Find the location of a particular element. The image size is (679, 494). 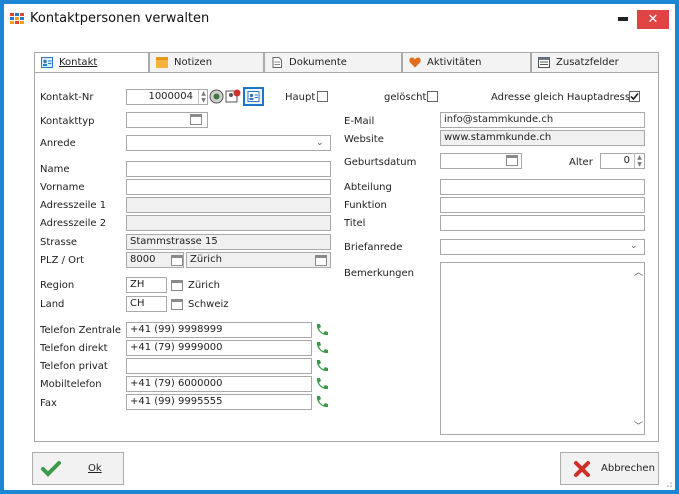

ort-field: Zürich is located at coordinates (258, 260).